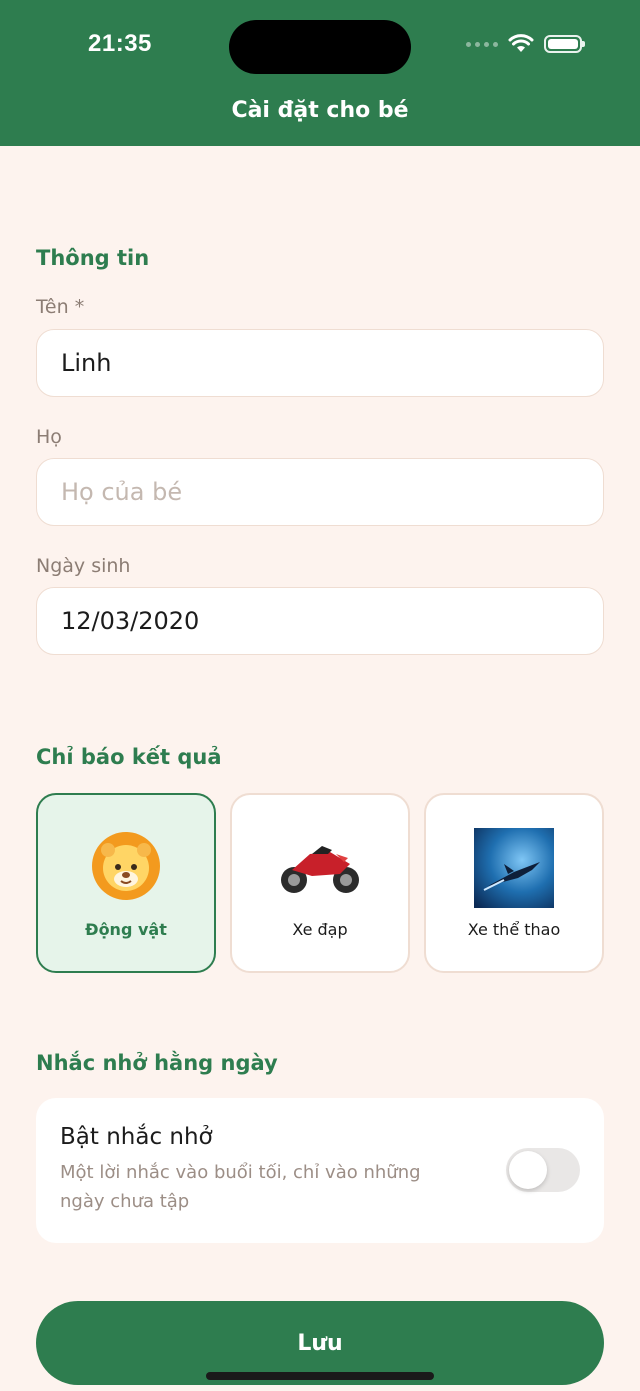 The height and width of the screenshot is (1391, 640). What do you see at coordinates (83, 566) in the screenshot?
I see `birthday-label: Ngày sinh` at bounding box center [83, 566].